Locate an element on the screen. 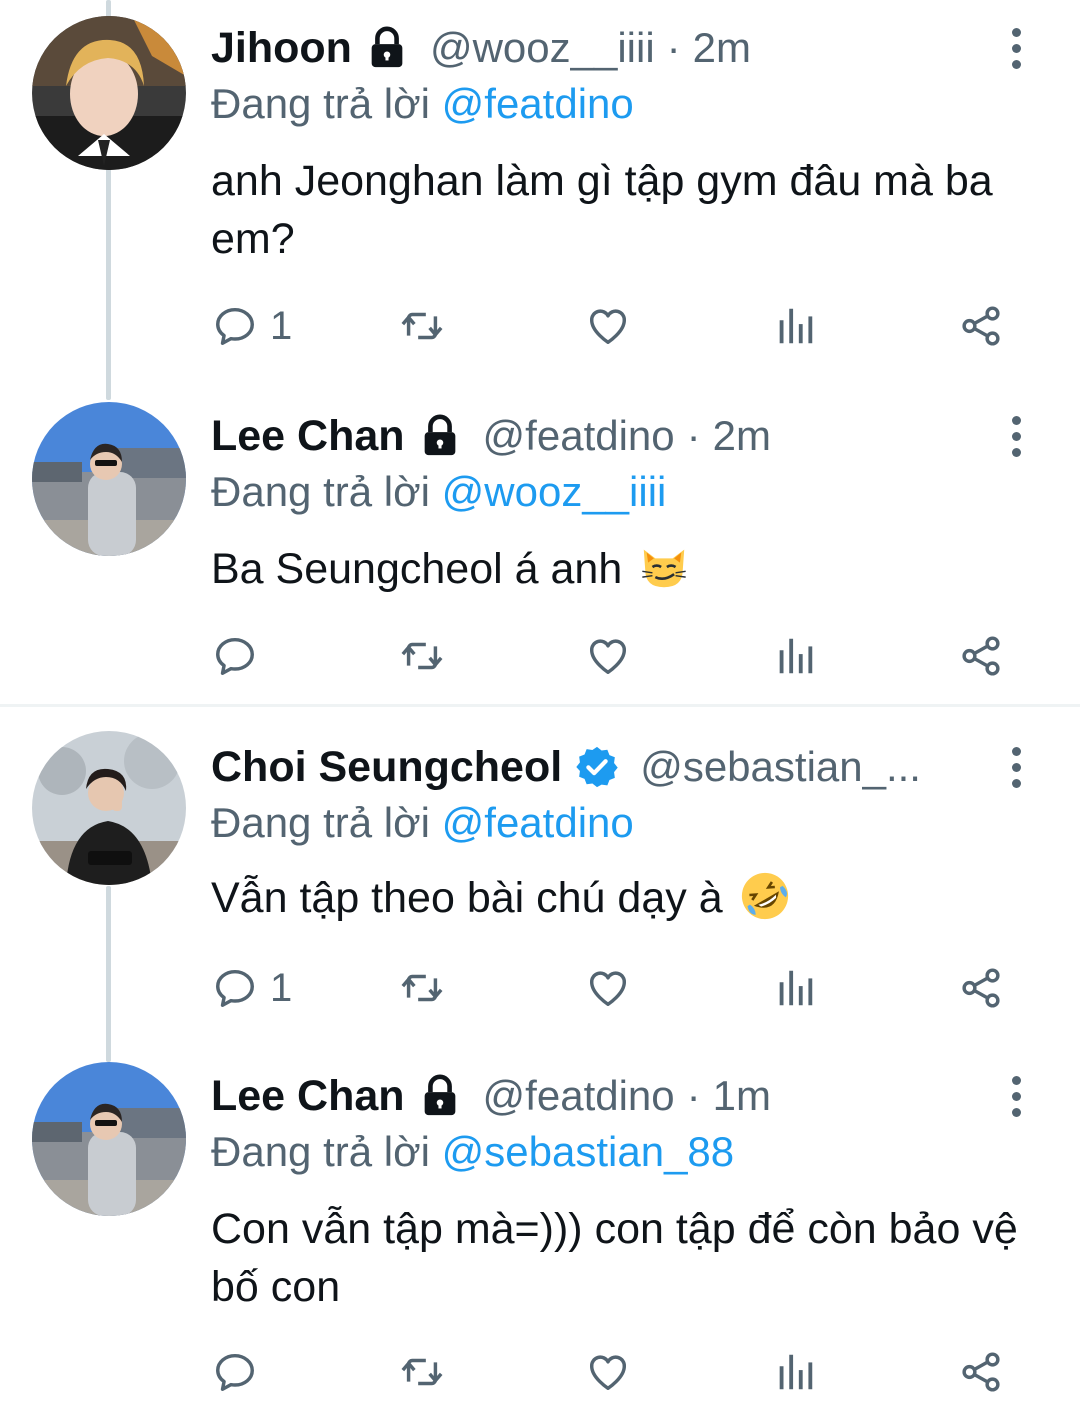  timestamp: 1m is located at coordinates (742, 1096).